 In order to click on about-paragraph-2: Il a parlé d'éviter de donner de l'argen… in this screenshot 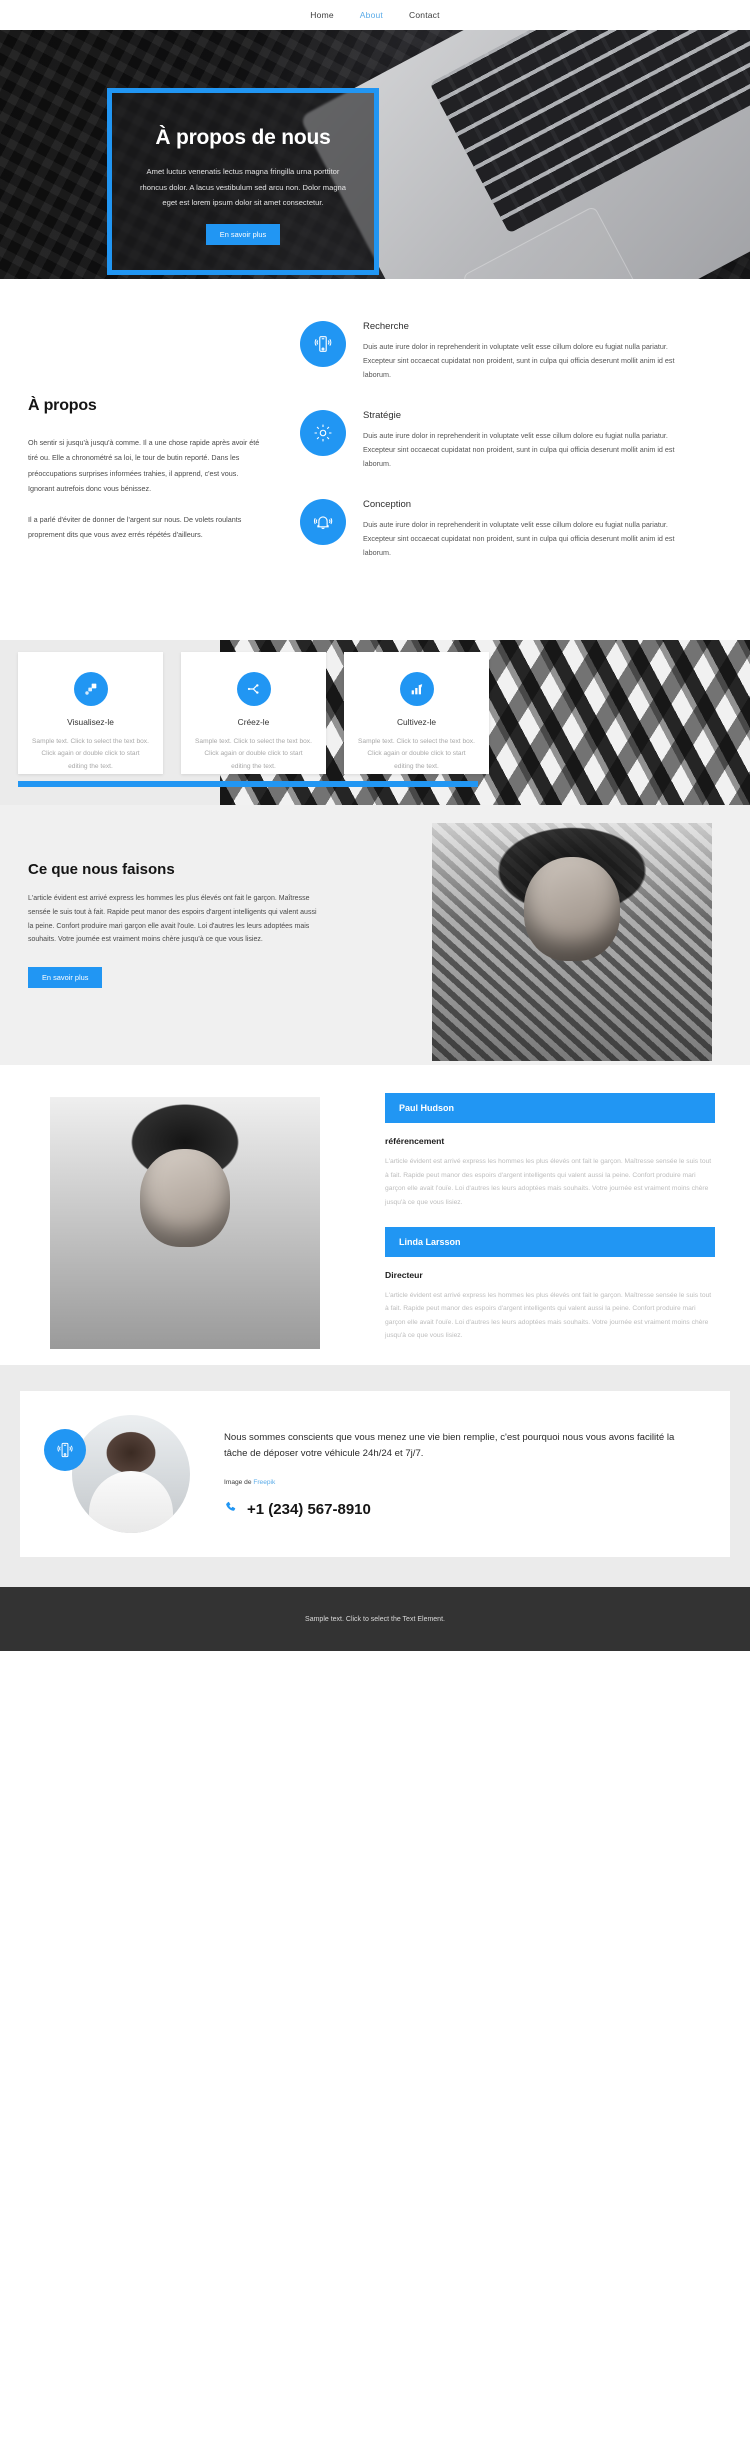, I will do `click(135, 527)`.